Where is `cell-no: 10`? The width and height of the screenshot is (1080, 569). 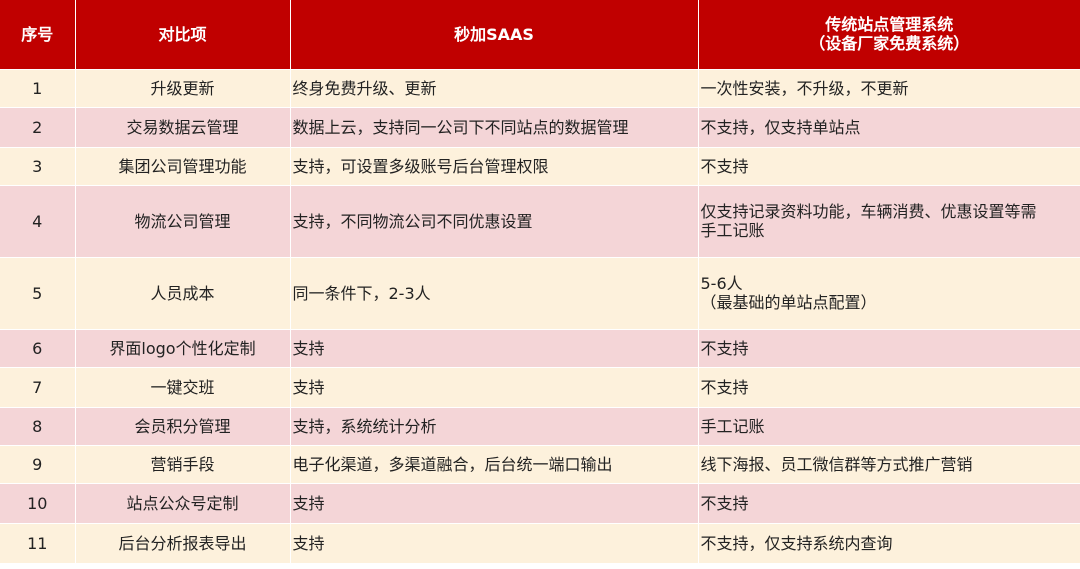 cell-no: 10 is located at coordinates (38, 503).